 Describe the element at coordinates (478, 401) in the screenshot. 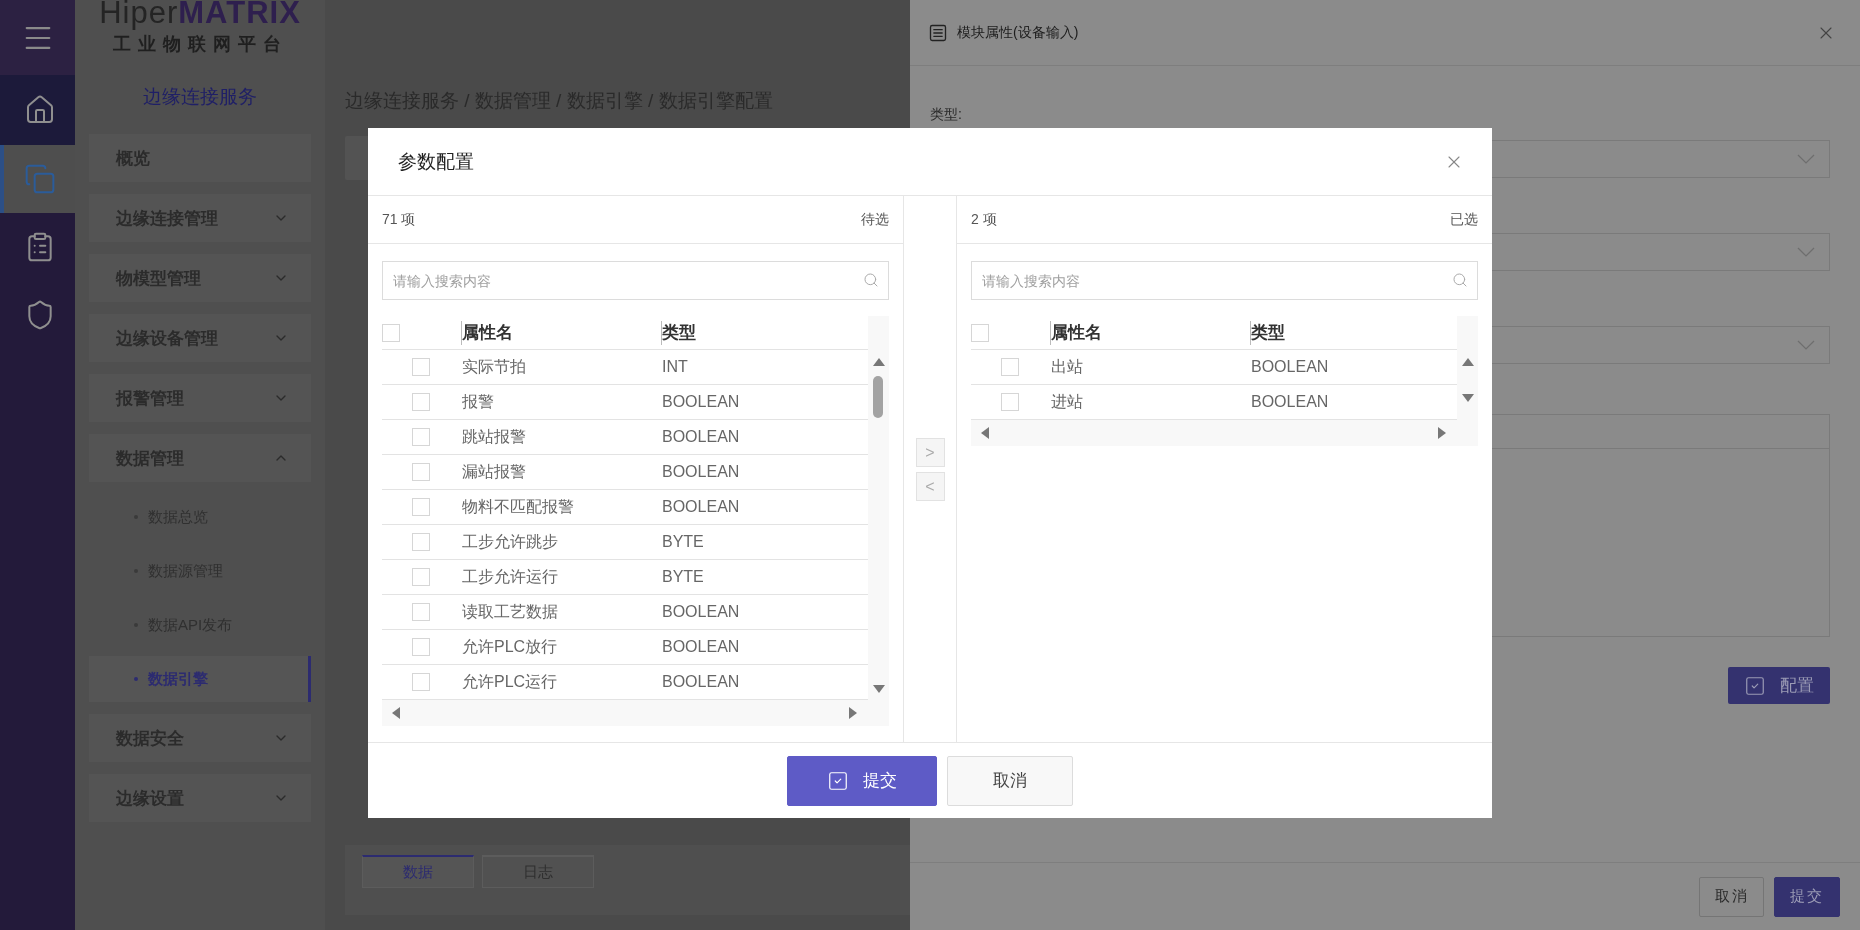

I see `table-cell-text: 报警` at that location.